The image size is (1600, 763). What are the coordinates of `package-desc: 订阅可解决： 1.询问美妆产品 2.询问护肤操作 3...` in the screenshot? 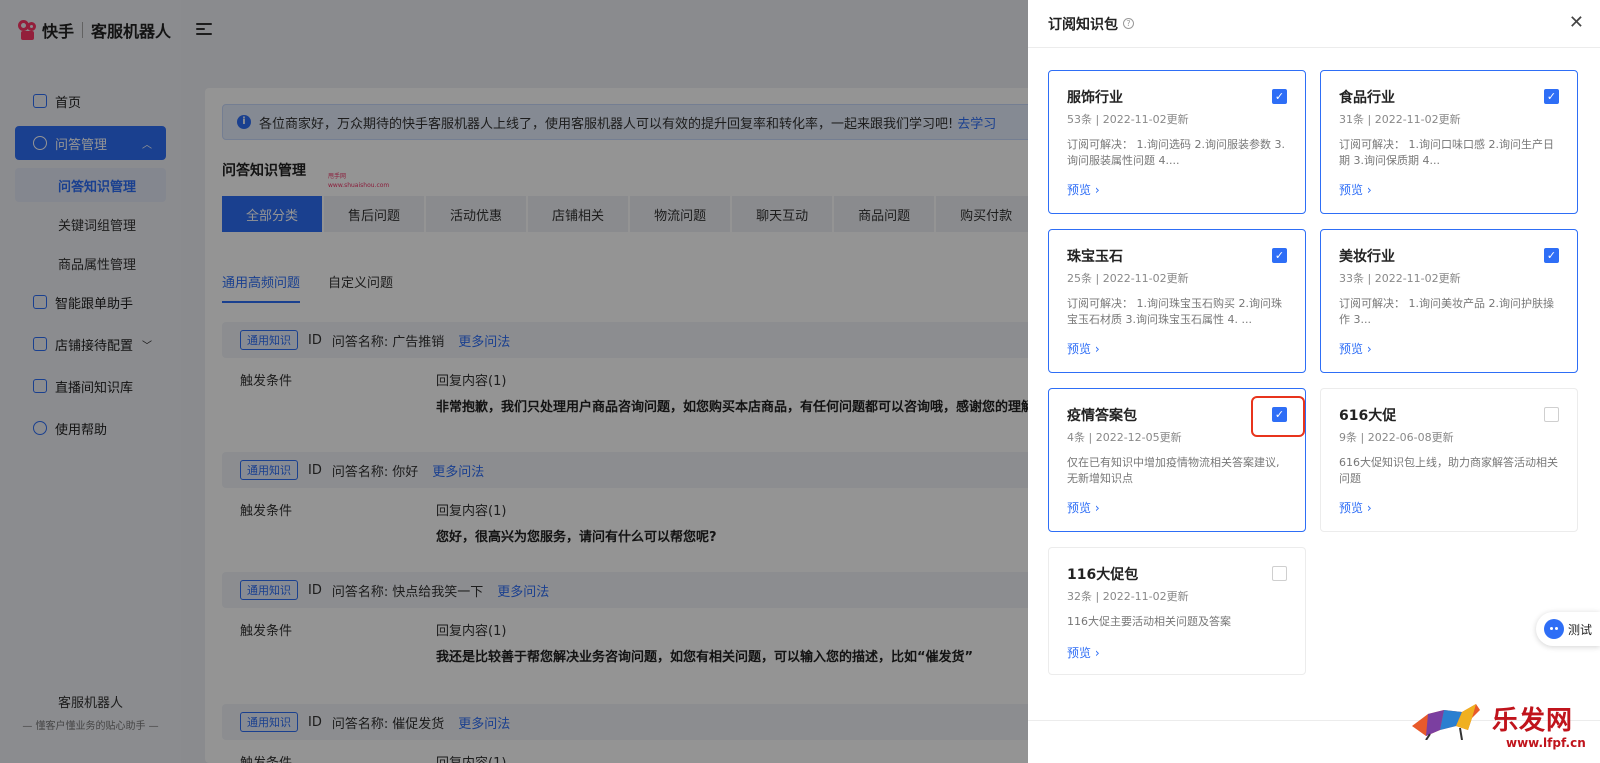 It's located at (1446, 311).